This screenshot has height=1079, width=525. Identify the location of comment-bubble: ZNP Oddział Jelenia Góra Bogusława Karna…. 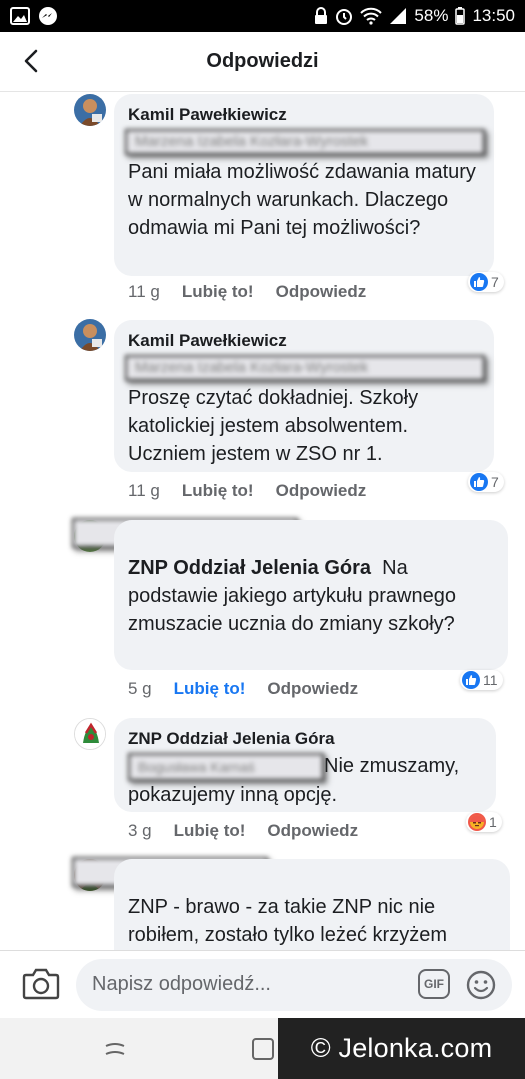
(305, 765).